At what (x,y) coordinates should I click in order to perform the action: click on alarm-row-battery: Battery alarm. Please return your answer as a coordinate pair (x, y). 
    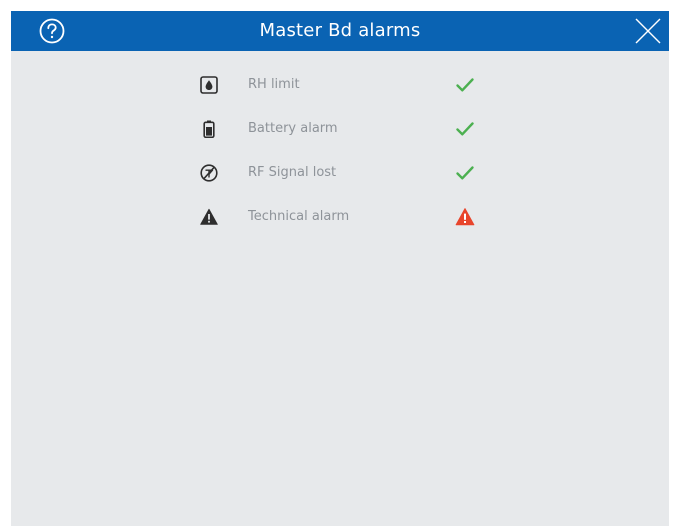
    Looking at the image, I should click on (340, 129).